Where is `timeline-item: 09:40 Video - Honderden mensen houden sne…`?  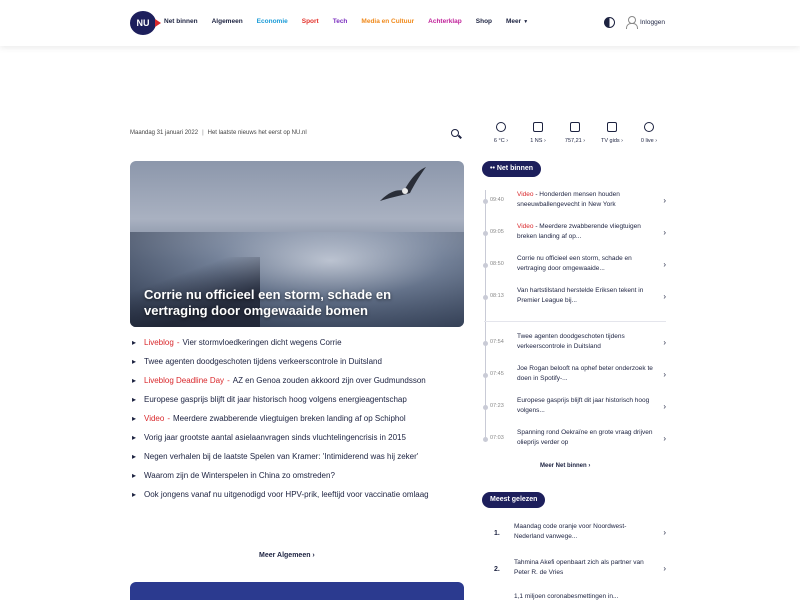
timeline-item: 09:40 Video - Honderden mensen houden sne… is located at coordinates (574, 204).